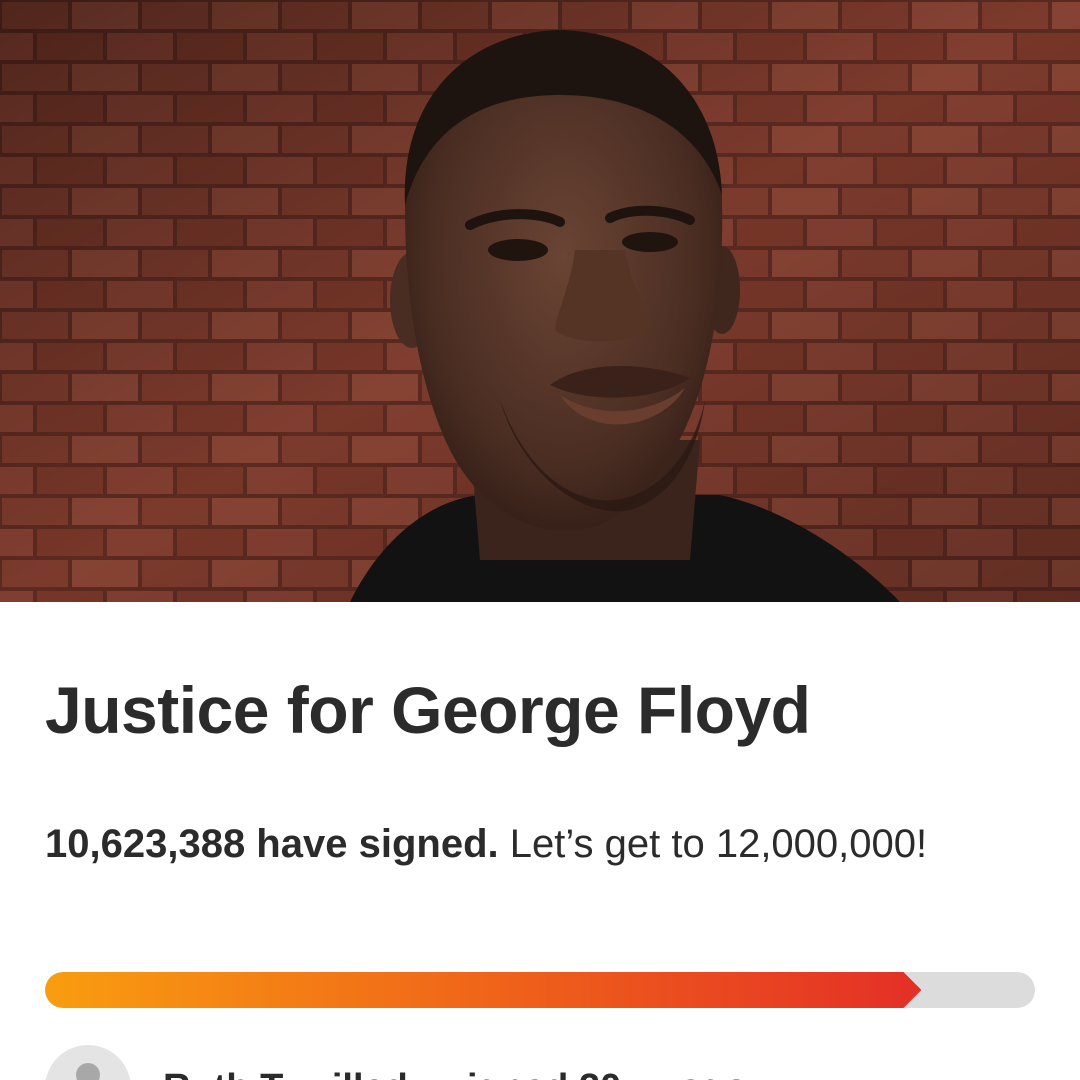  Describe the element at coordinates (272, 844) in the screenshot. I see `signature-count: 10,623,388 have signed.` at that location.